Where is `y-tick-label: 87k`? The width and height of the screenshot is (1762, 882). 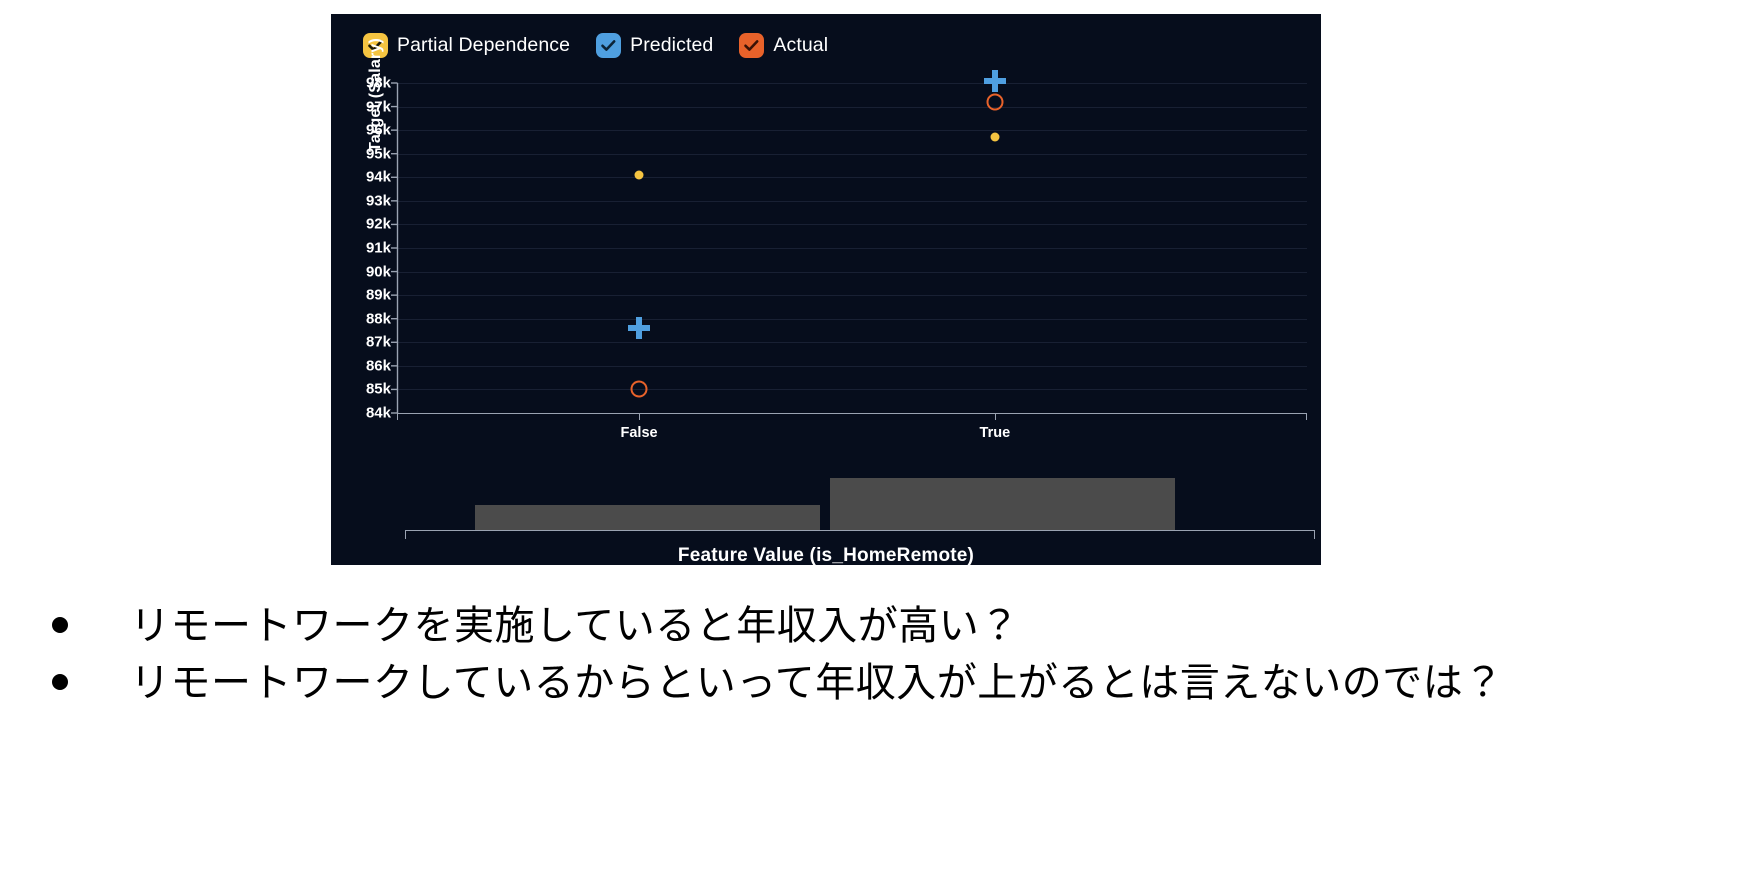 y-tick-label: 87k is located at coordinates (378, 342).